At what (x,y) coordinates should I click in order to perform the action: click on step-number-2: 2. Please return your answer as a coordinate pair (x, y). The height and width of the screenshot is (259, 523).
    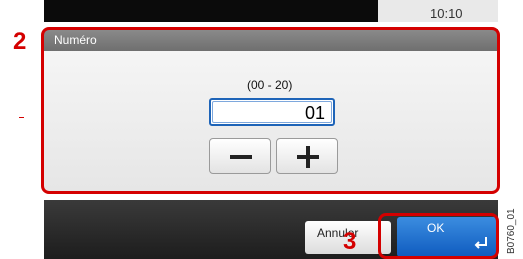
    Looking at the image, I should click on (20, 41).